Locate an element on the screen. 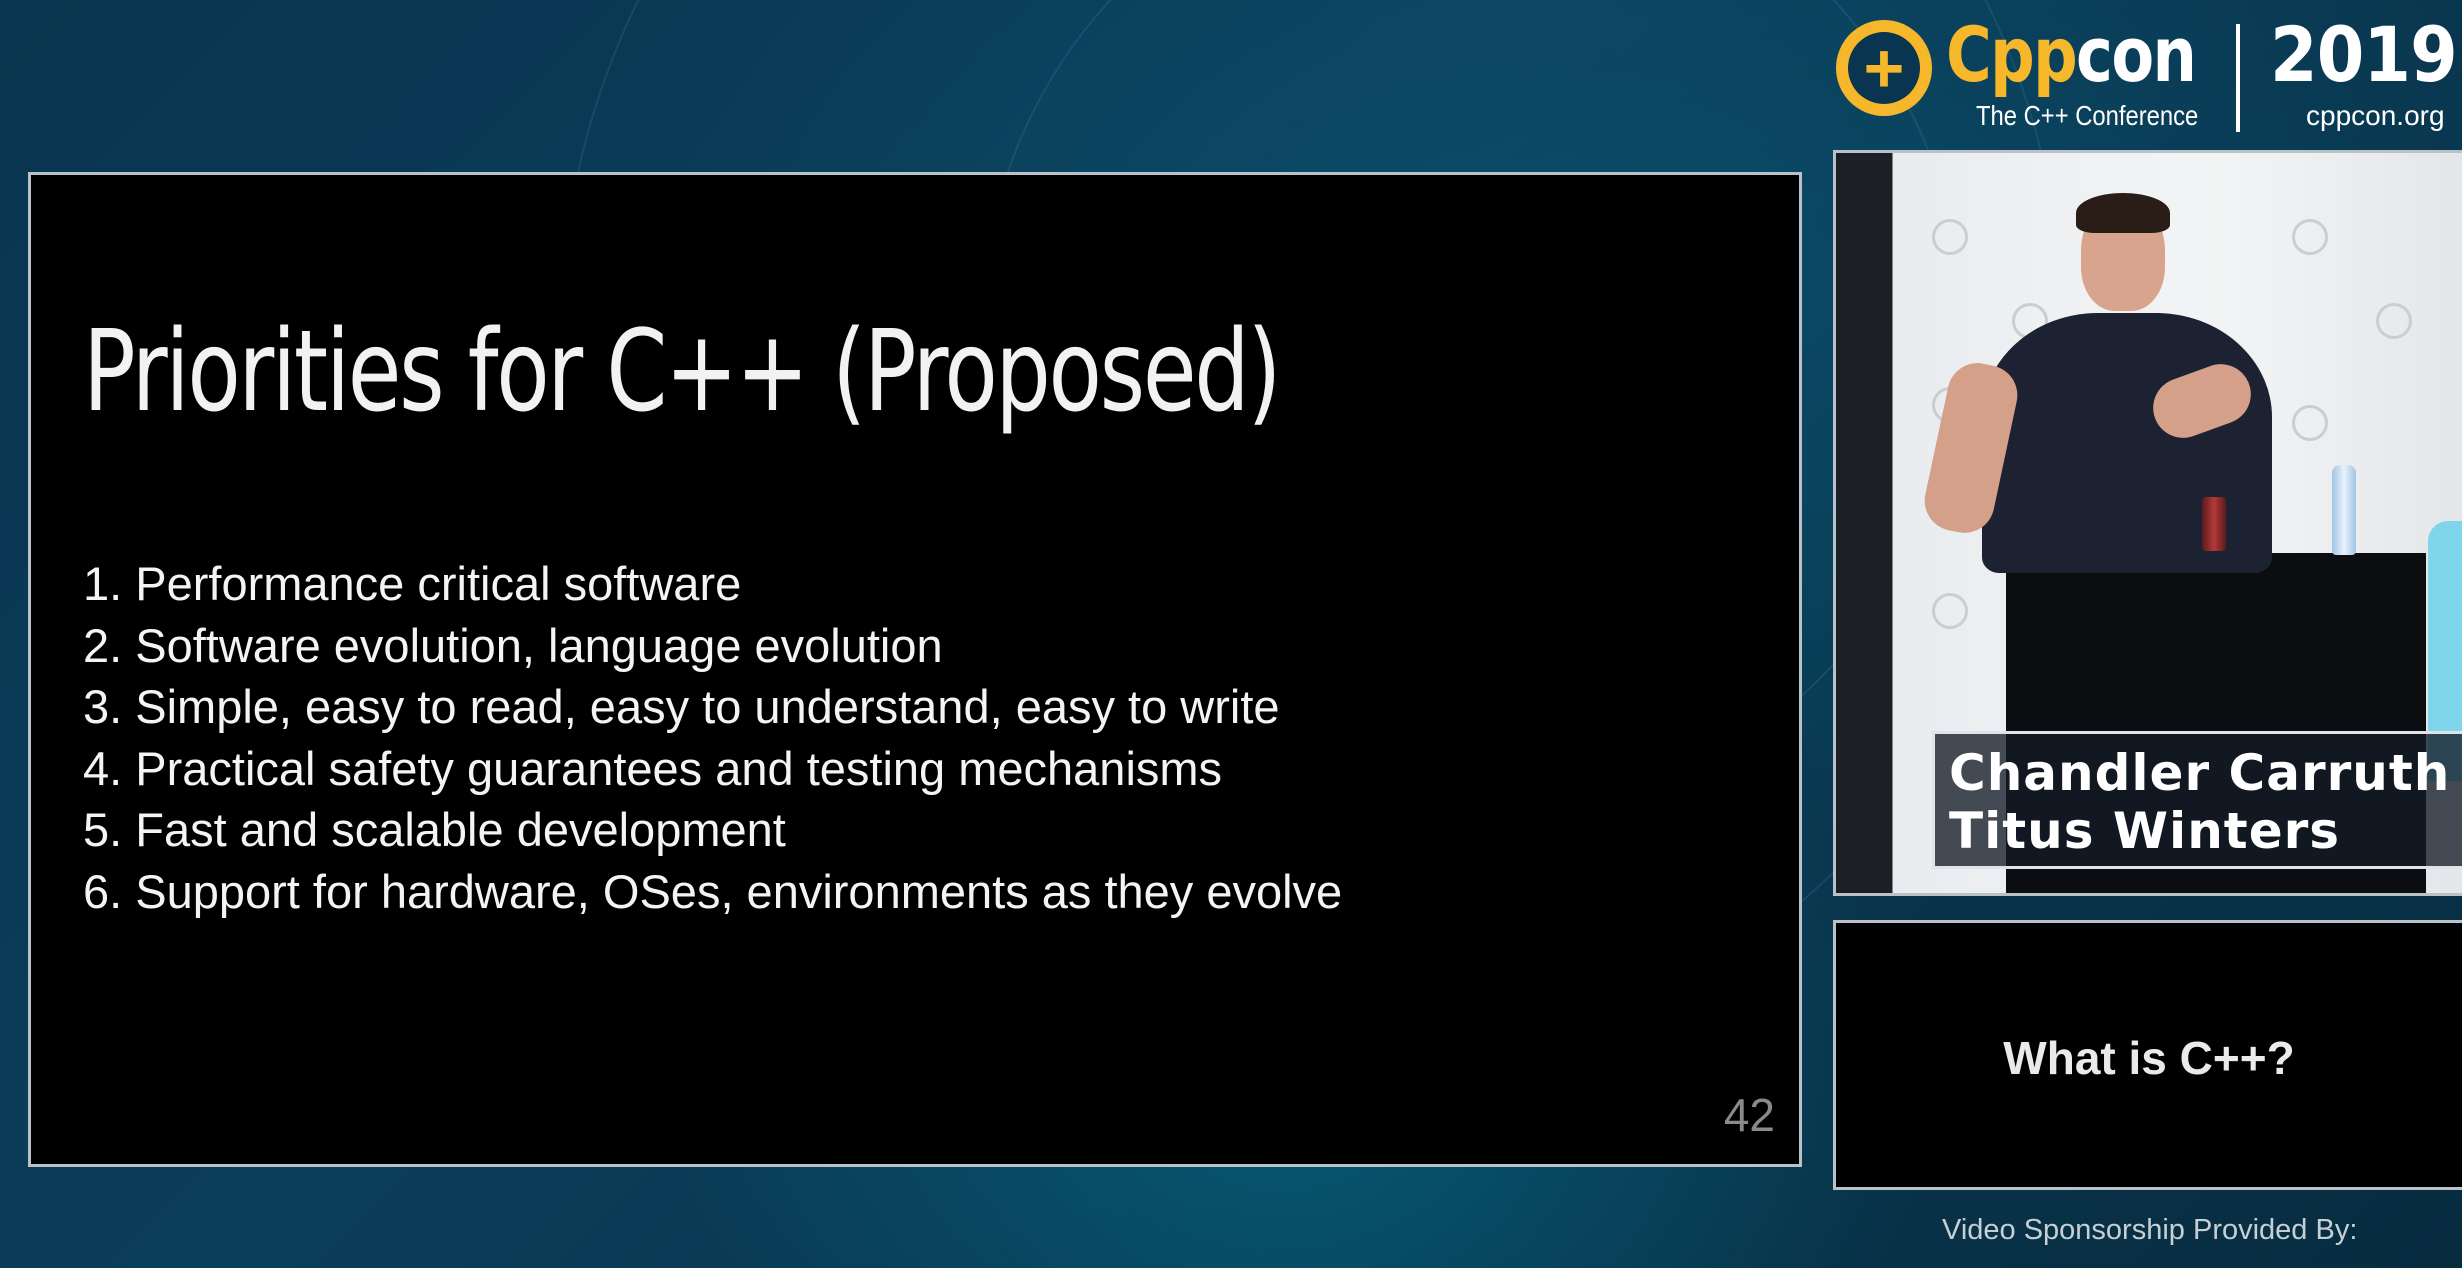 The width and height of the screenshot is (2462, 1268). water-bottle is located at coordinates (2344, 510).